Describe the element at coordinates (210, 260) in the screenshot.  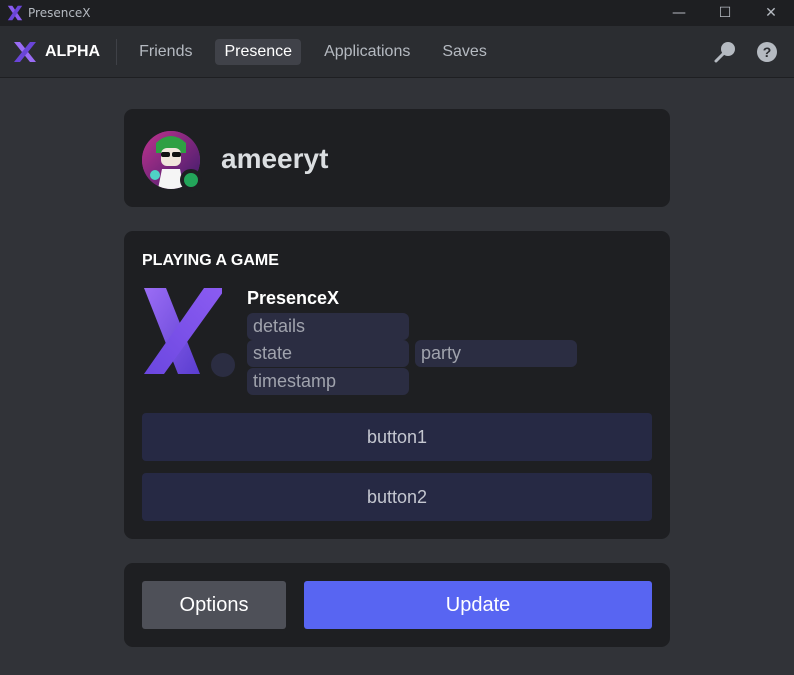
I see `activity-type-header: PLAYING A GAME` at that location.